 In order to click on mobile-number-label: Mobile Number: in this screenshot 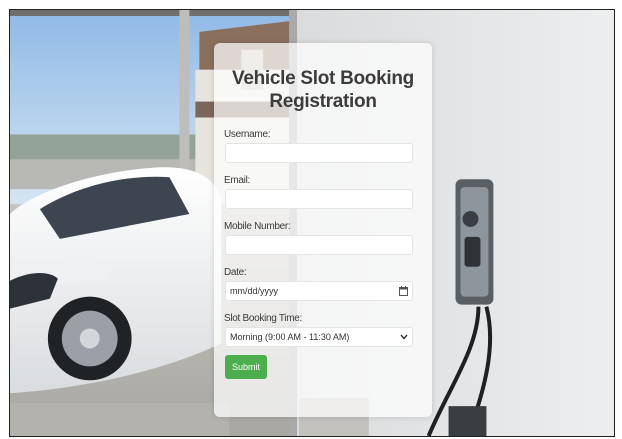, I will do `click(257, 226)`.